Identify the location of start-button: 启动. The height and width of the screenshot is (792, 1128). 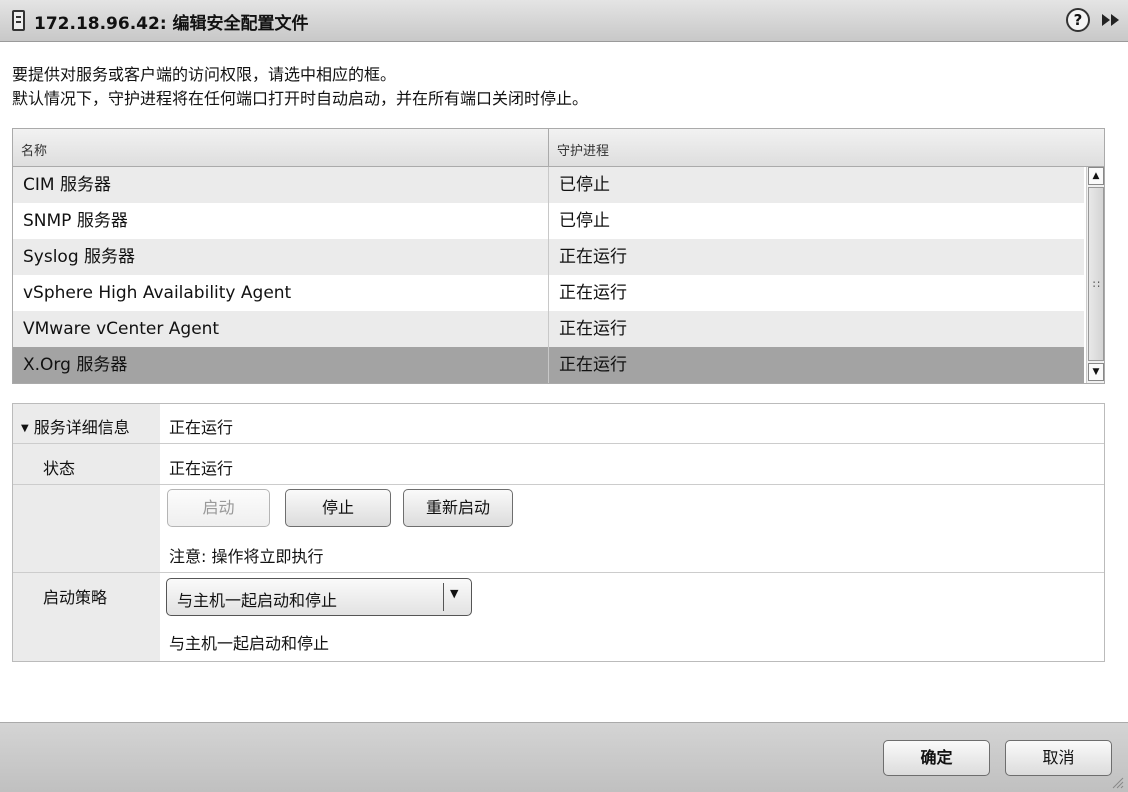
(218, 508).